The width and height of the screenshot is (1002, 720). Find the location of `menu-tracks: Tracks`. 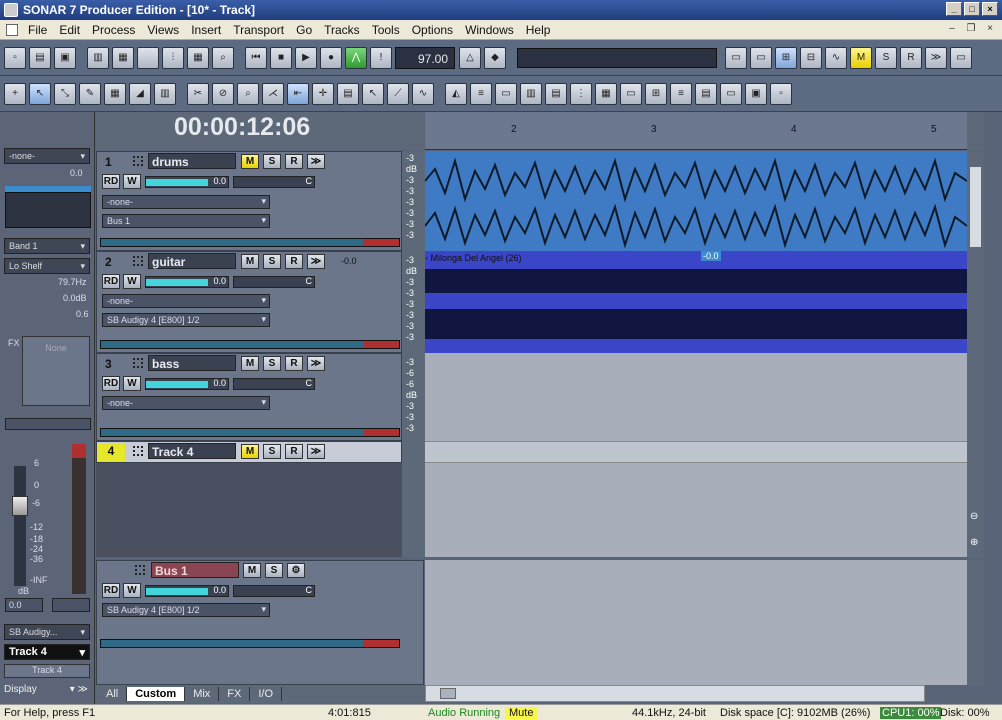

menu-tracks: Tracks is located at coordinates (342, 30).